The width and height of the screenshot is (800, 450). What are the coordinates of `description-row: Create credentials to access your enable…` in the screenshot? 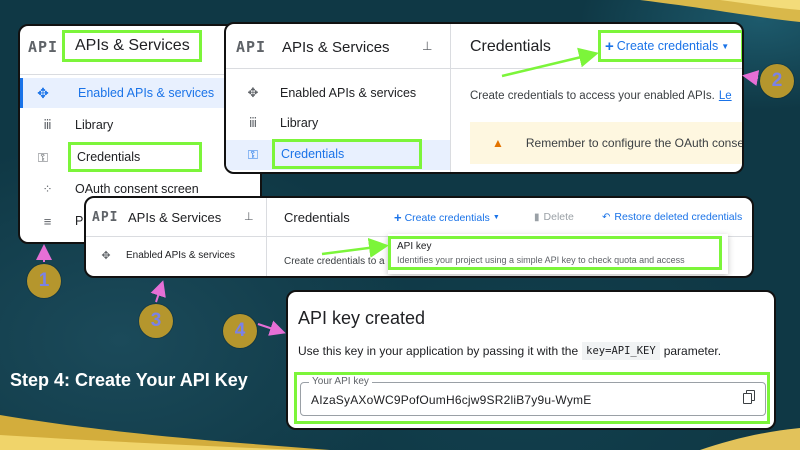 It's located at (601, 96).